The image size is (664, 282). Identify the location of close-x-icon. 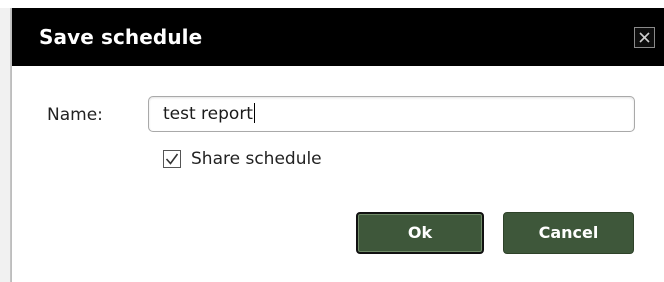
(644, 37).